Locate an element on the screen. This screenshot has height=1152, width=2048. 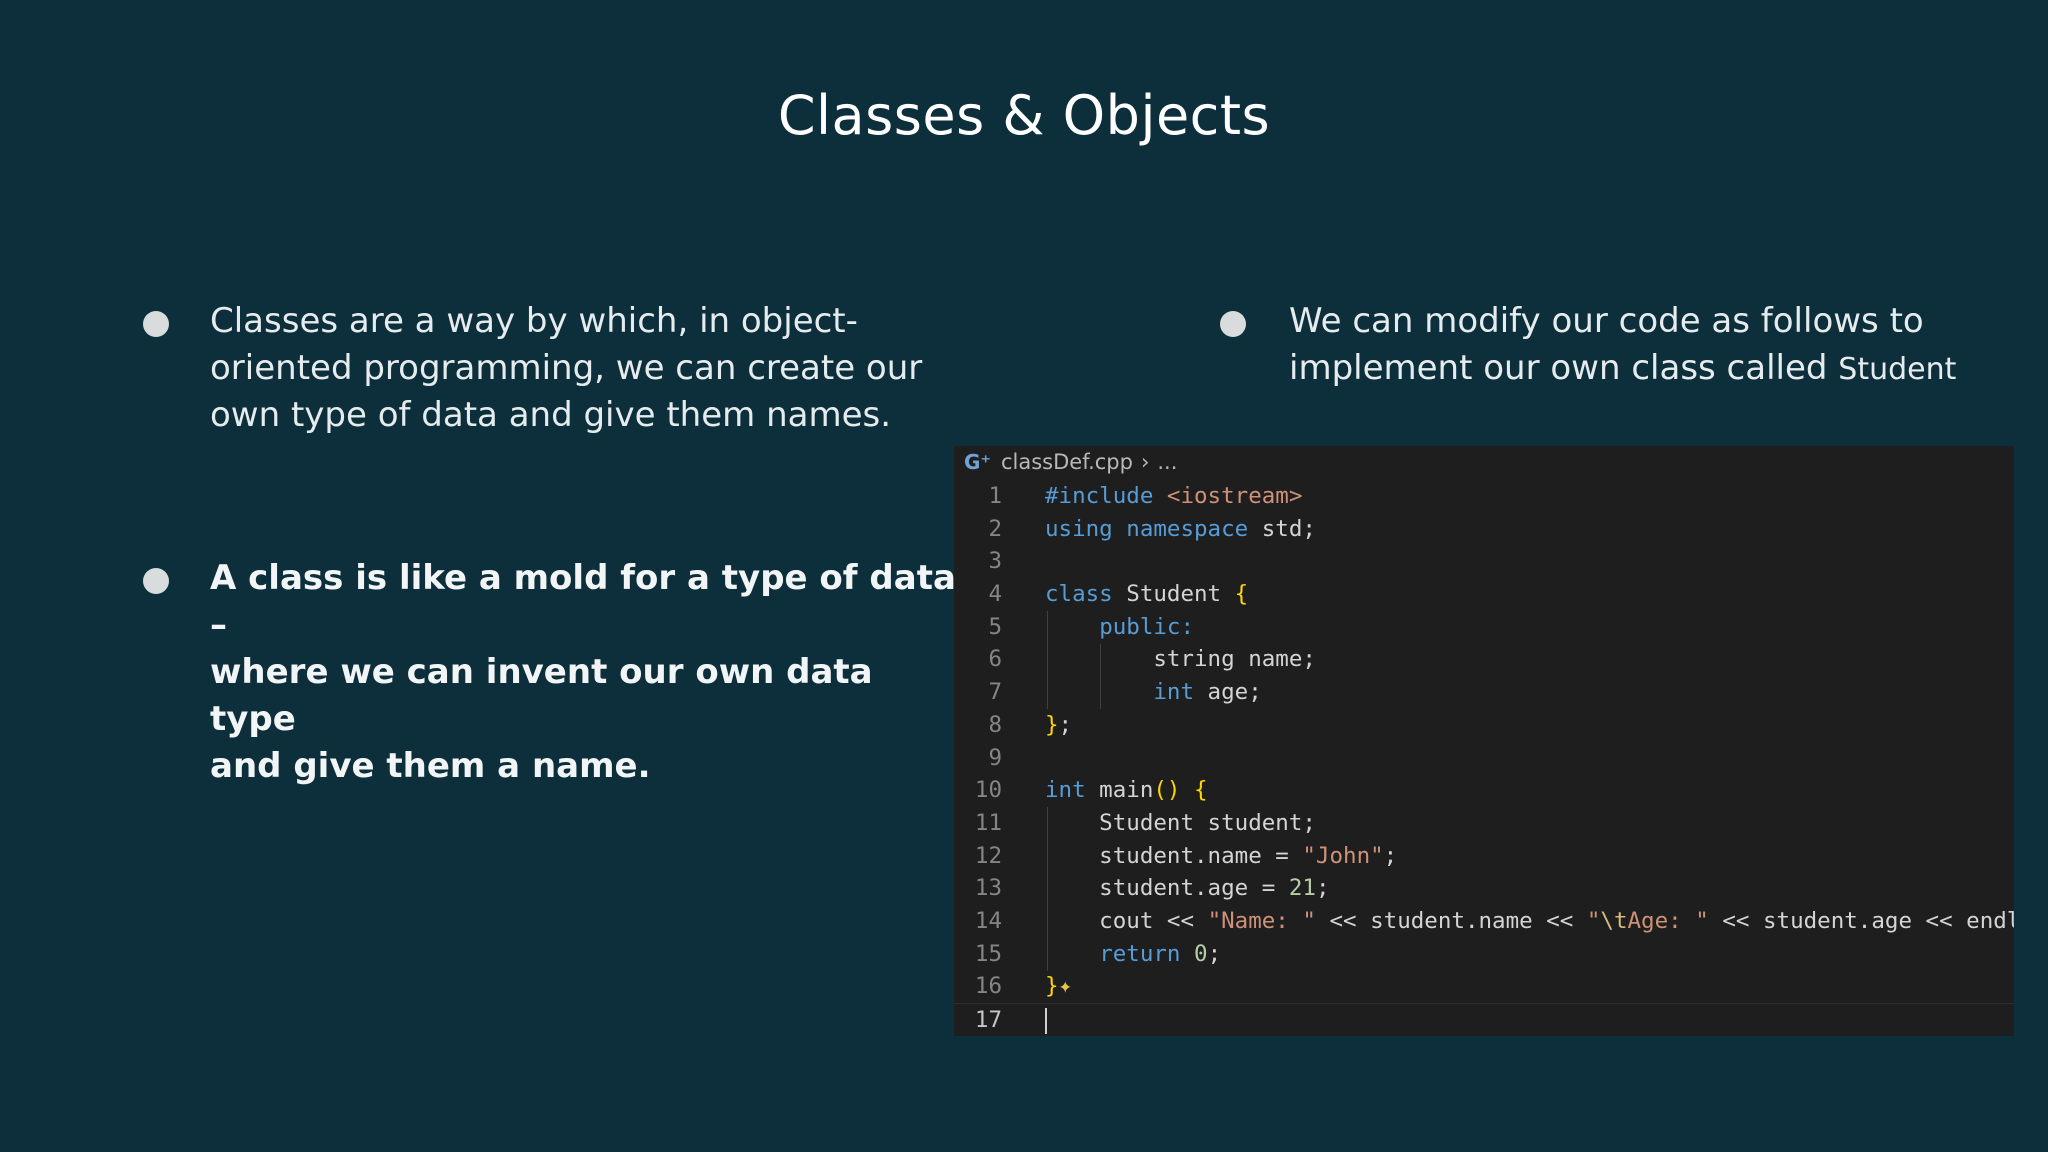
line-source: string name; is located at coordinates (1180, 659).